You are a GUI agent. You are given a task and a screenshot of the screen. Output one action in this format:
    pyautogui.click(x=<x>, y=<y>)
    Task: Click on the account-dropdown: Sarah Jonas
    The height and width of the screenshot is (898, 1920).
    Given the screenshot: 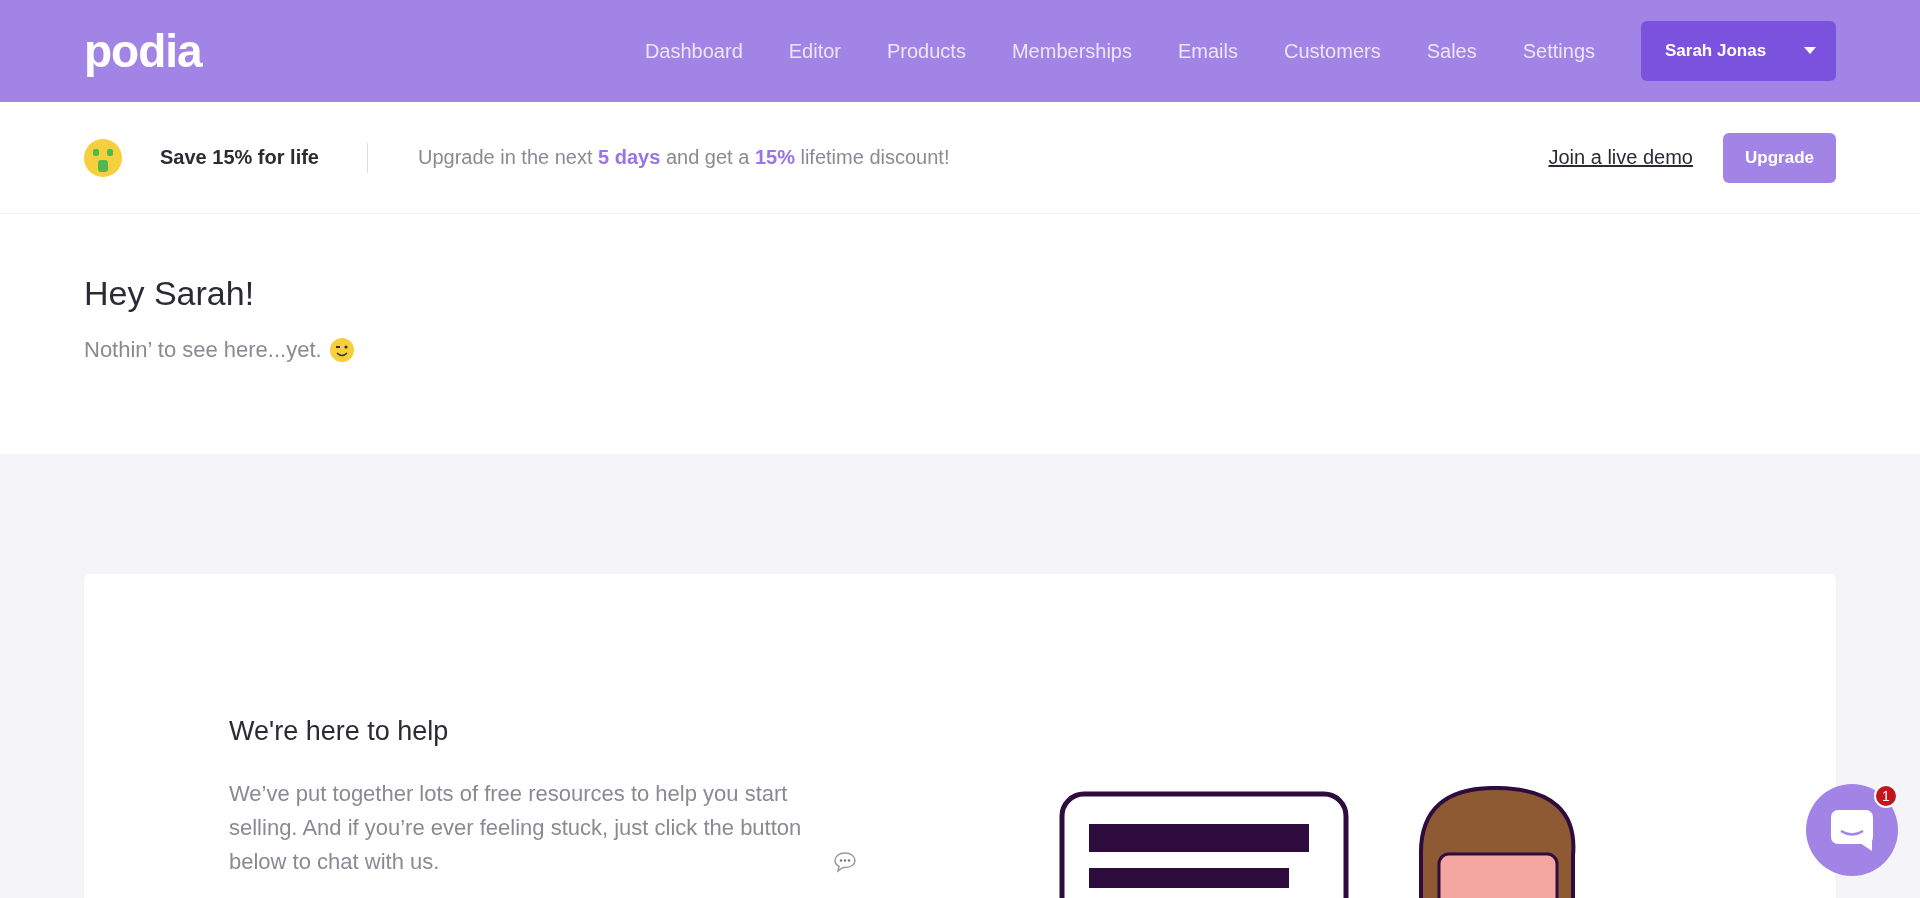 What is the action you would take?
    pyautogui.click(x=1738, y=51)
    